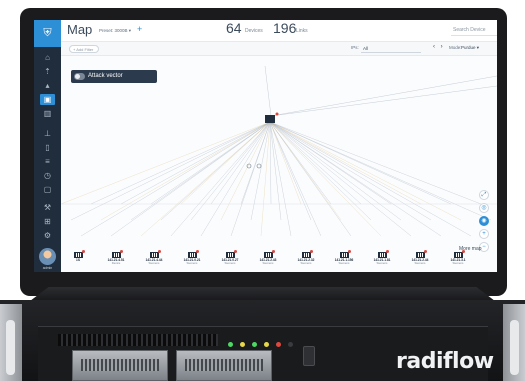 The width and height of the screenshot is (525, 381). What do you see at coordinates (306, 257) in the screenshot?
I see `device-node: 141.21.2.32 Siemens` at bounding box center [306, 257].